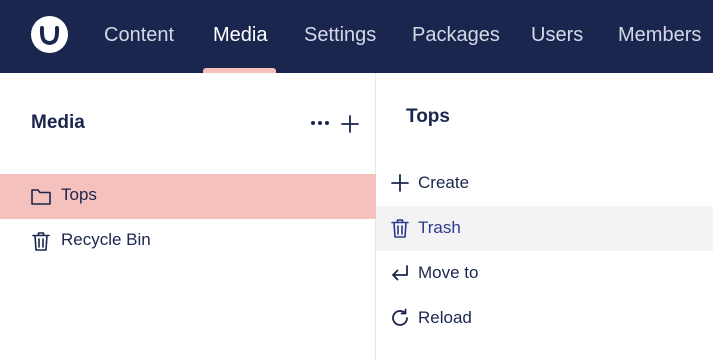 This screenshot has width=713, height=360. I want to click on nav-tab-members: Members, so click(659, 36).